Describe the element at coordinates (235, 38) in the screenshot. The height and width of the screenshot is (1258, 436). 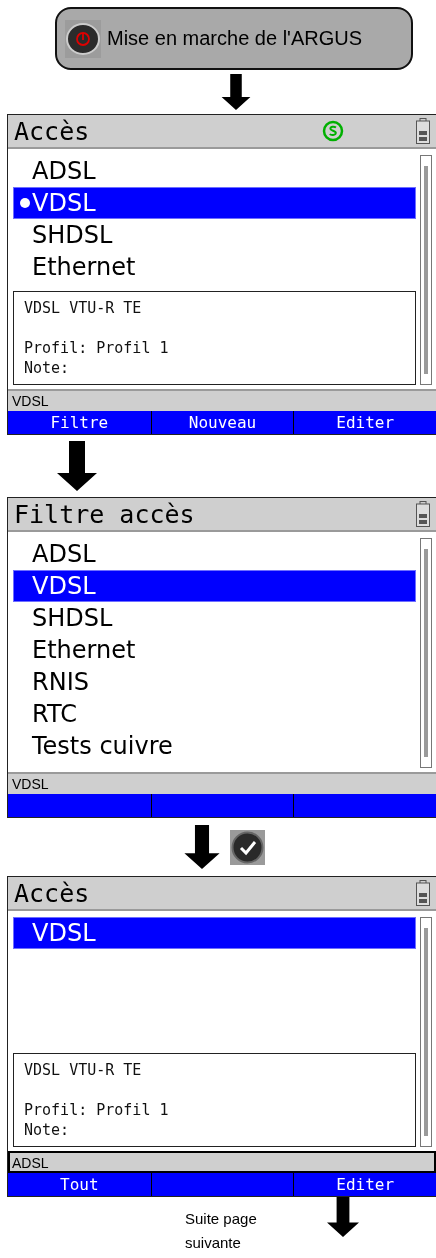
I see `callout-text: Mise en marche de l'ARGUS` at that location.